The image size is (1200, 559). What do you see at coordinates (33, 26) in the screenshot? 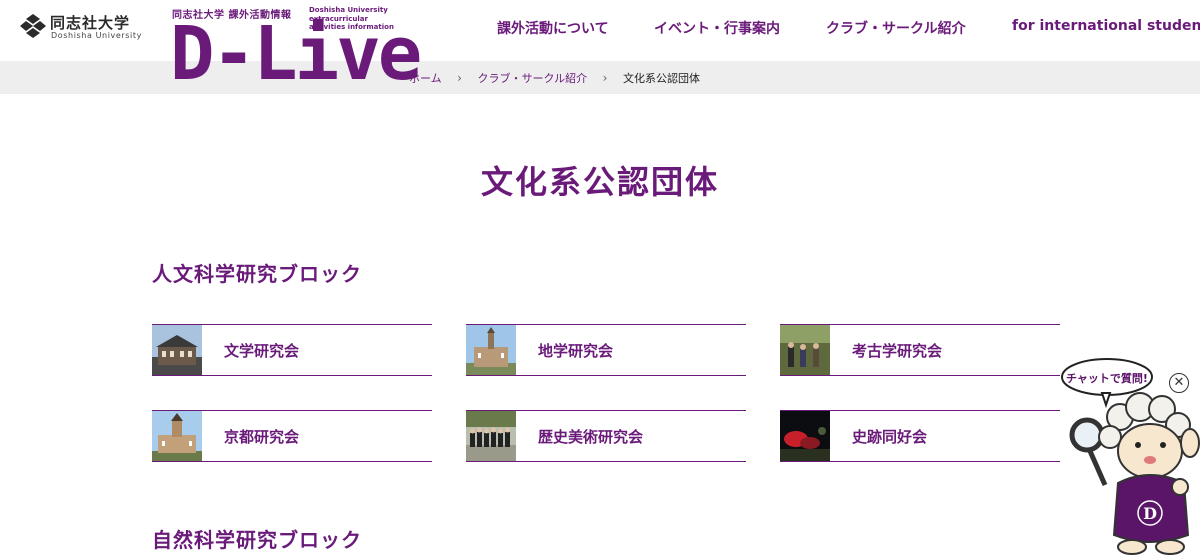
I see `university-crest-icon` at bounding box center [33, 26].